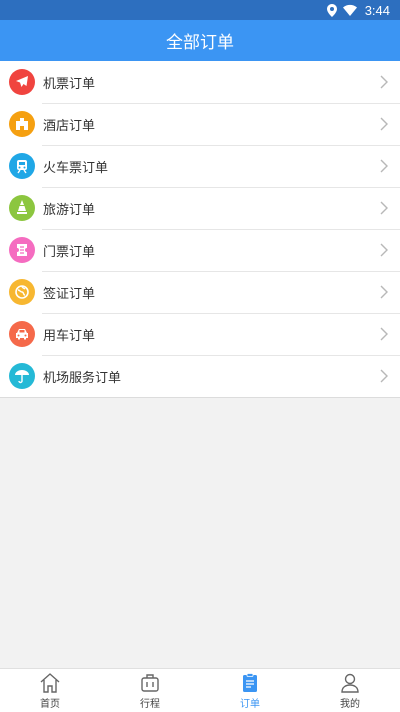 This screenshot has width=400, height=712. What do you see at coordinates (22, 124) in the screenshot?
I see `hotel-icon` at bounding box center [22, 124].